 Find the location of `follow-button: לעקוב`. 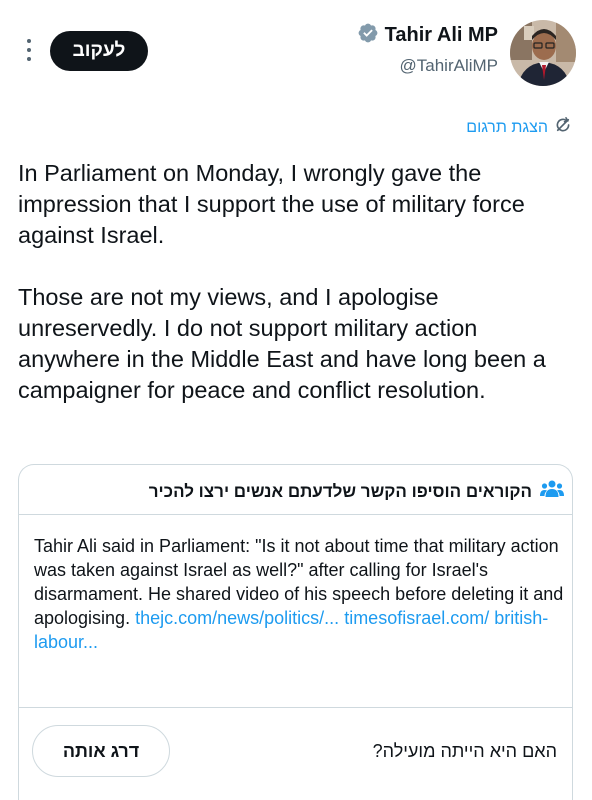

follow-button: לעקוב is located at coordinates (99, 51).